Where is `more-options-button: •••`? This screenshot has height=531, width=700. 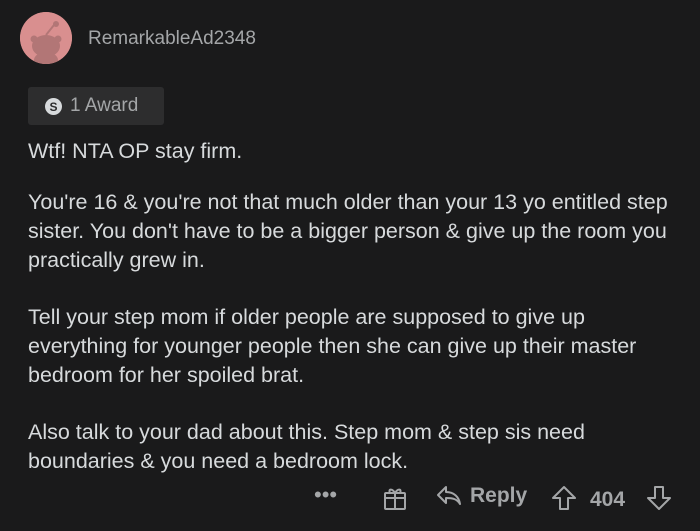 more-options-button: ••• is located at coordinates (325, 495).